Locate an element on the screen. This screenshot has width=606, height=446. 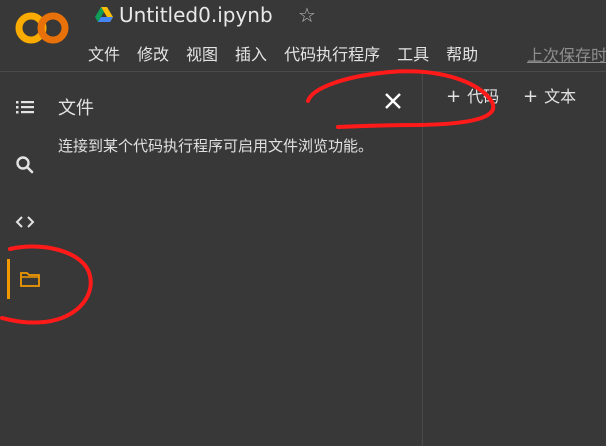
search-button is located at coordinates (25, 165).